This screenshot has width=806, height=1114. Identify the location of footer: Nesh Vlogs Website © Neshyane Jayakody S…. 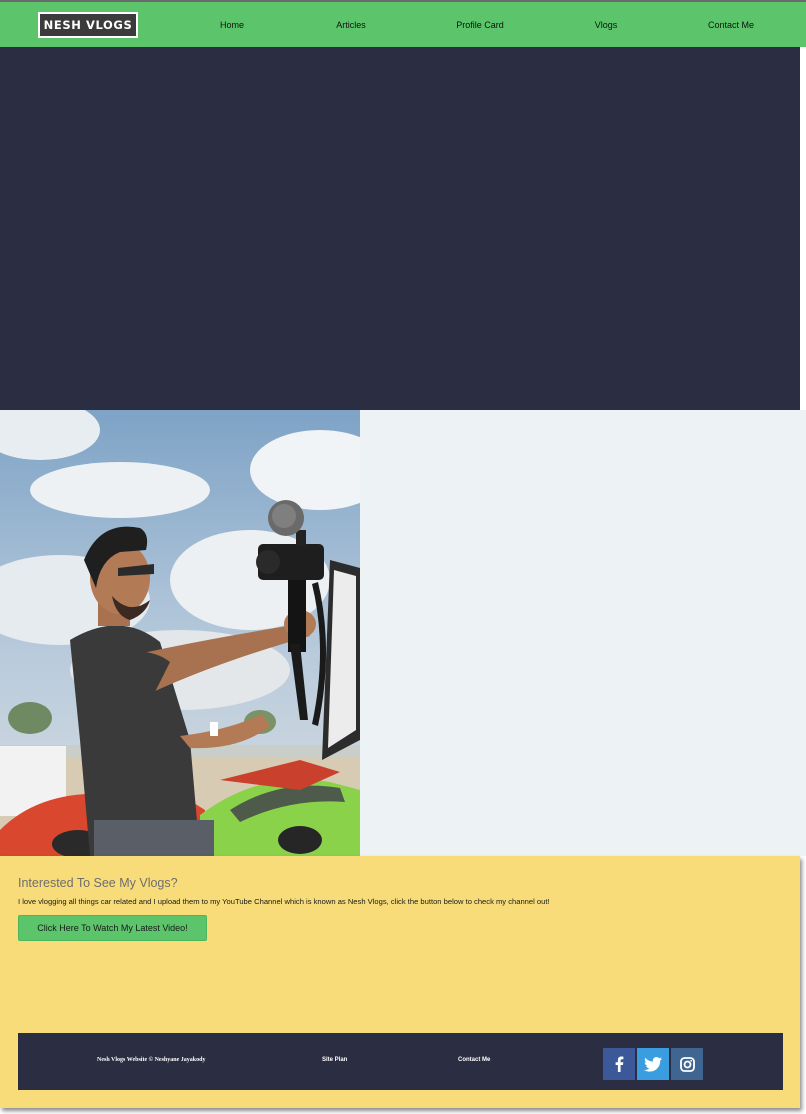
(400, 1061).